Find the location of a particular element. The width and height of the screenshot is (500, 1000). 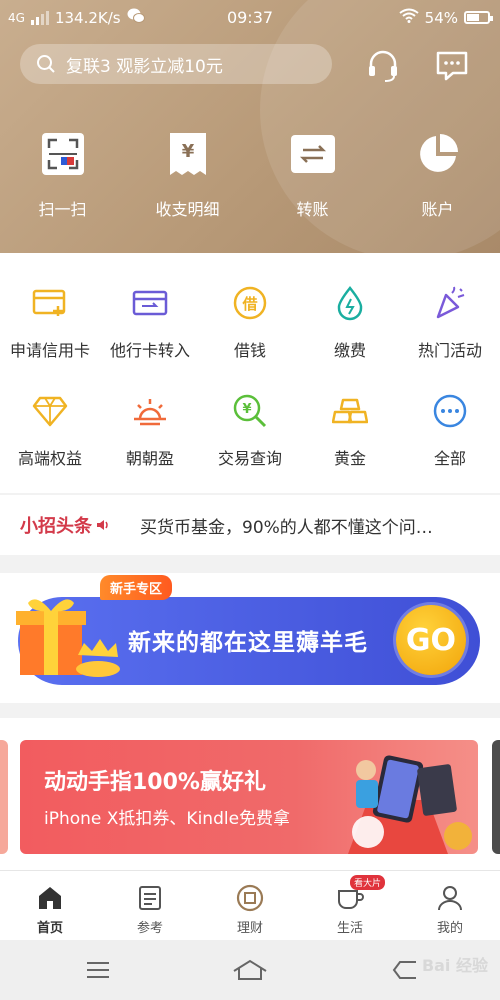

svg-text: 借 is located at coordinates (249, 304).